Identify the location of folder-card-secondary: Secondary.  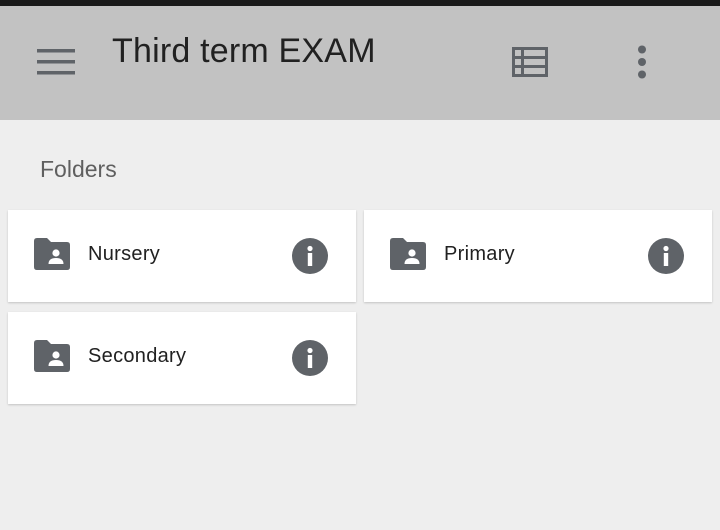
(182, 358).